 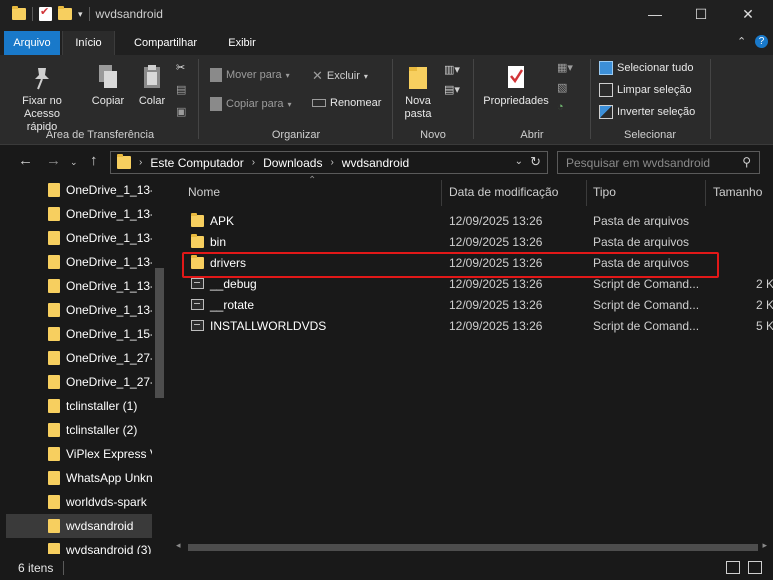 What do you see at coordinates (222, 220) in the screenshot?
I see `file-name: APK` at bounding box center [222, 220].